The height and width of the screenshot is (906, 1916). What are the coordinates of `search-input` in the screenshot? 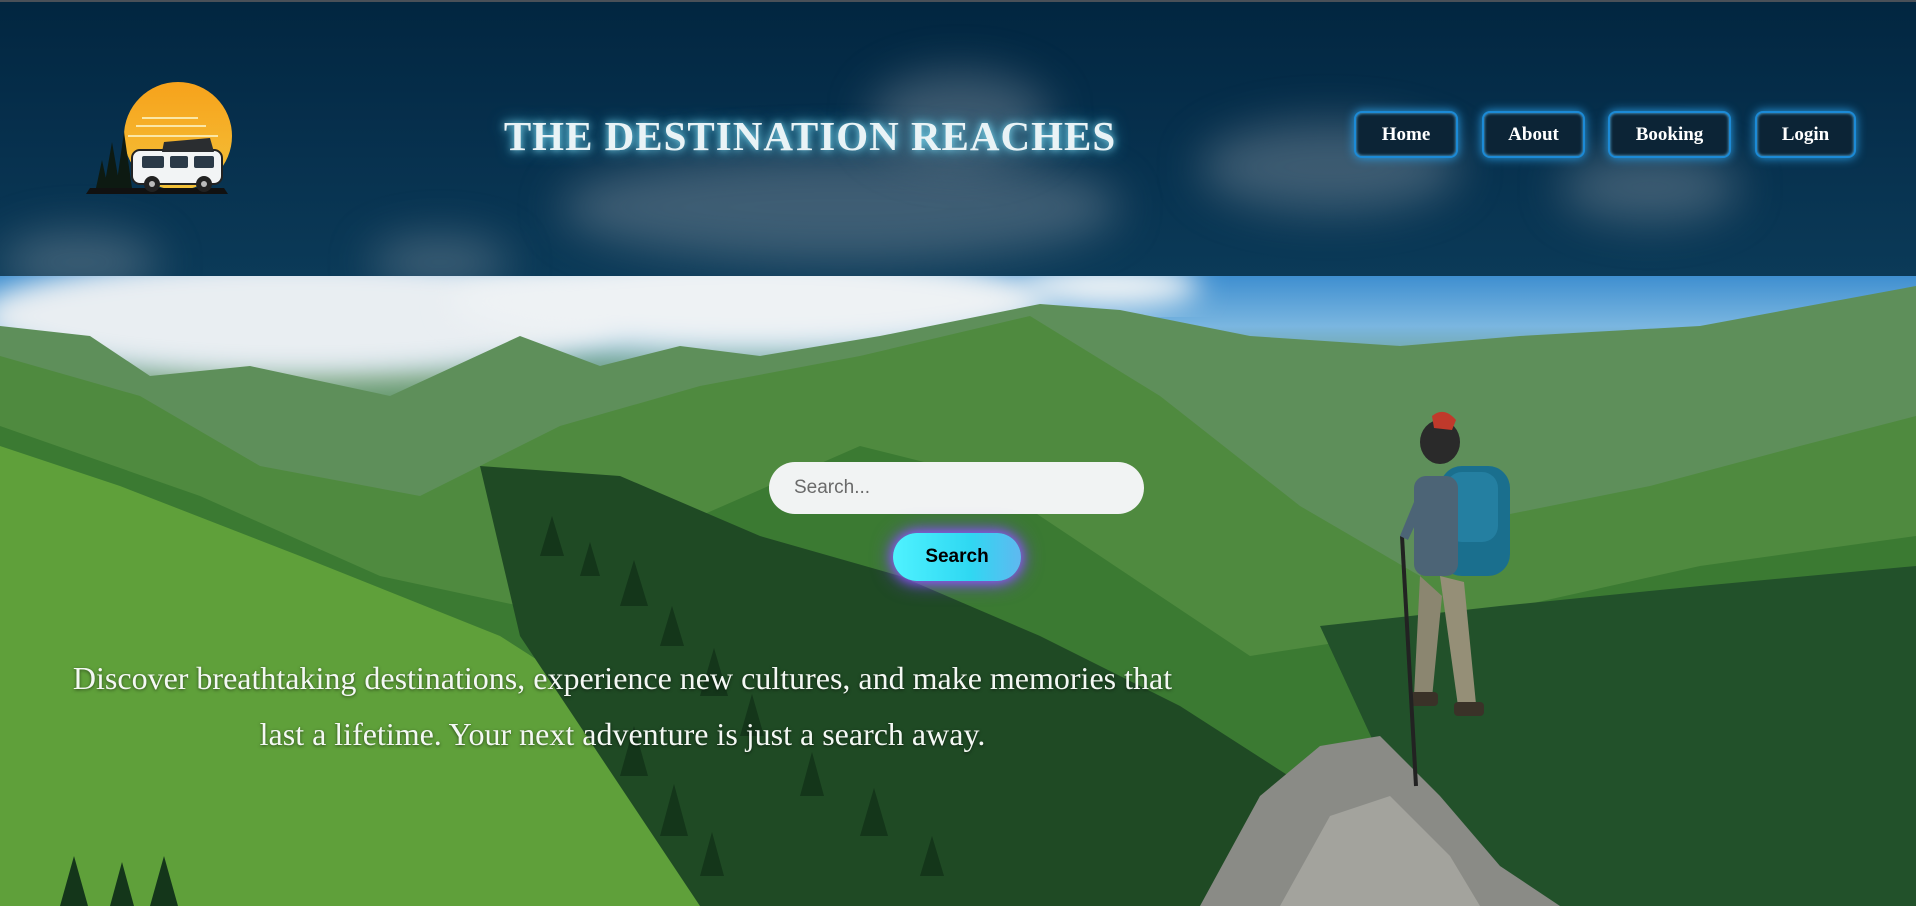 It's located at (956, 488).